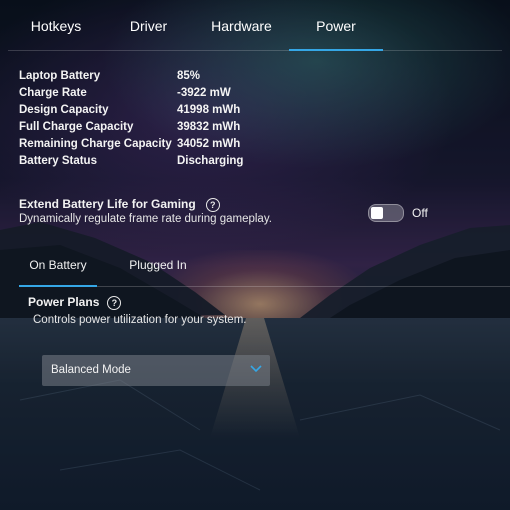 The height and width of the screenshot is (510, 510). What do you see at coordinates (420, 213) in the screenshot?
I see `toggle-state-label: Off` at bounding box center [420, 213].